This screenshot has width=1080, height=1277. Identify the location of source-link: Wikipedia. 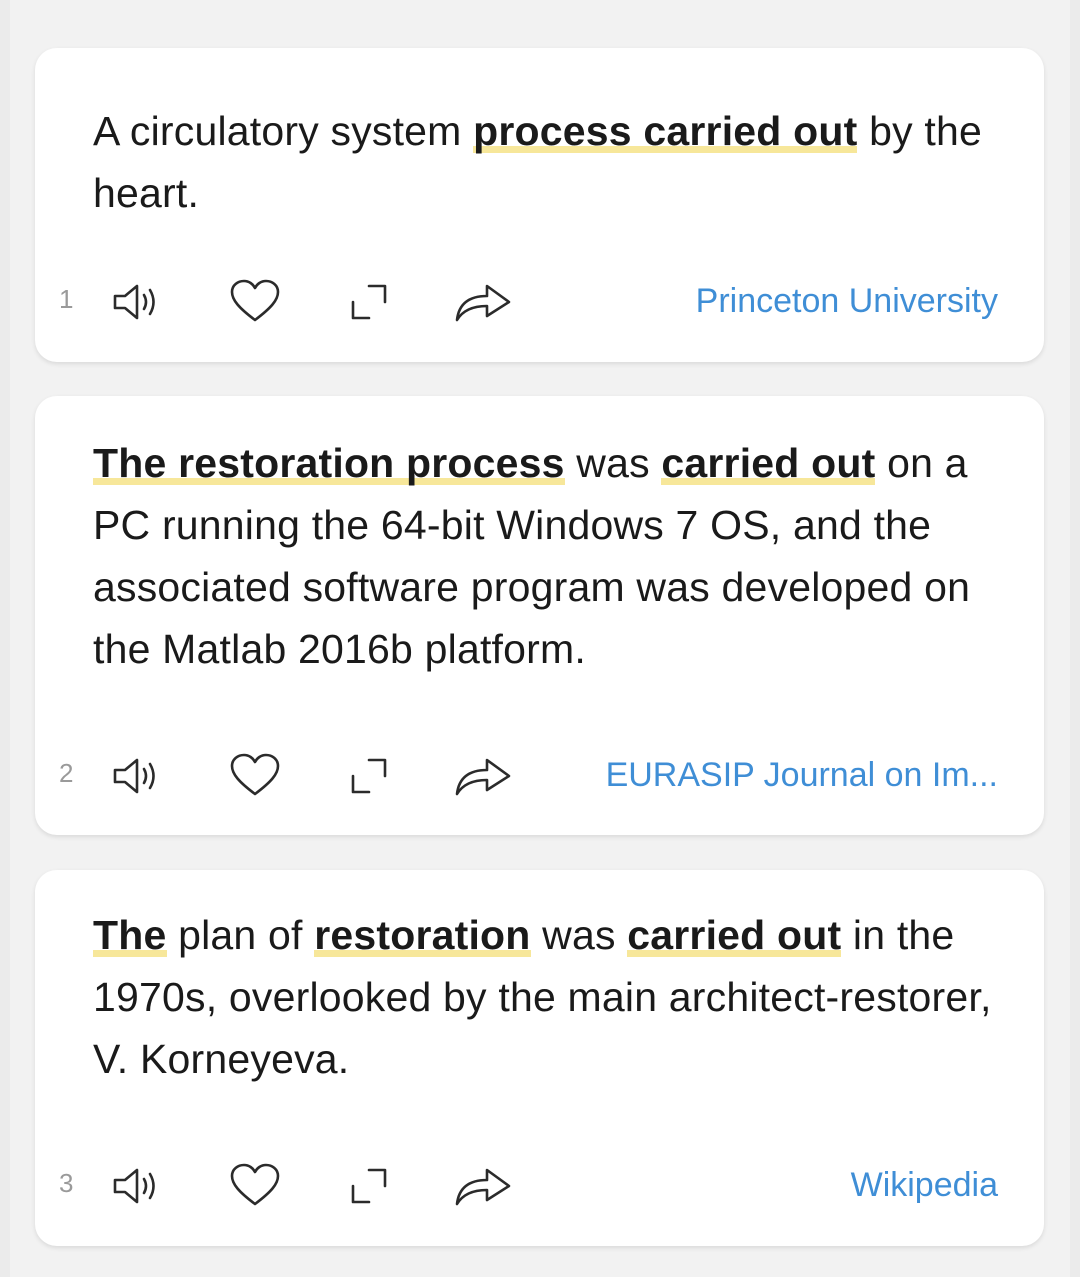
(924, 1185).